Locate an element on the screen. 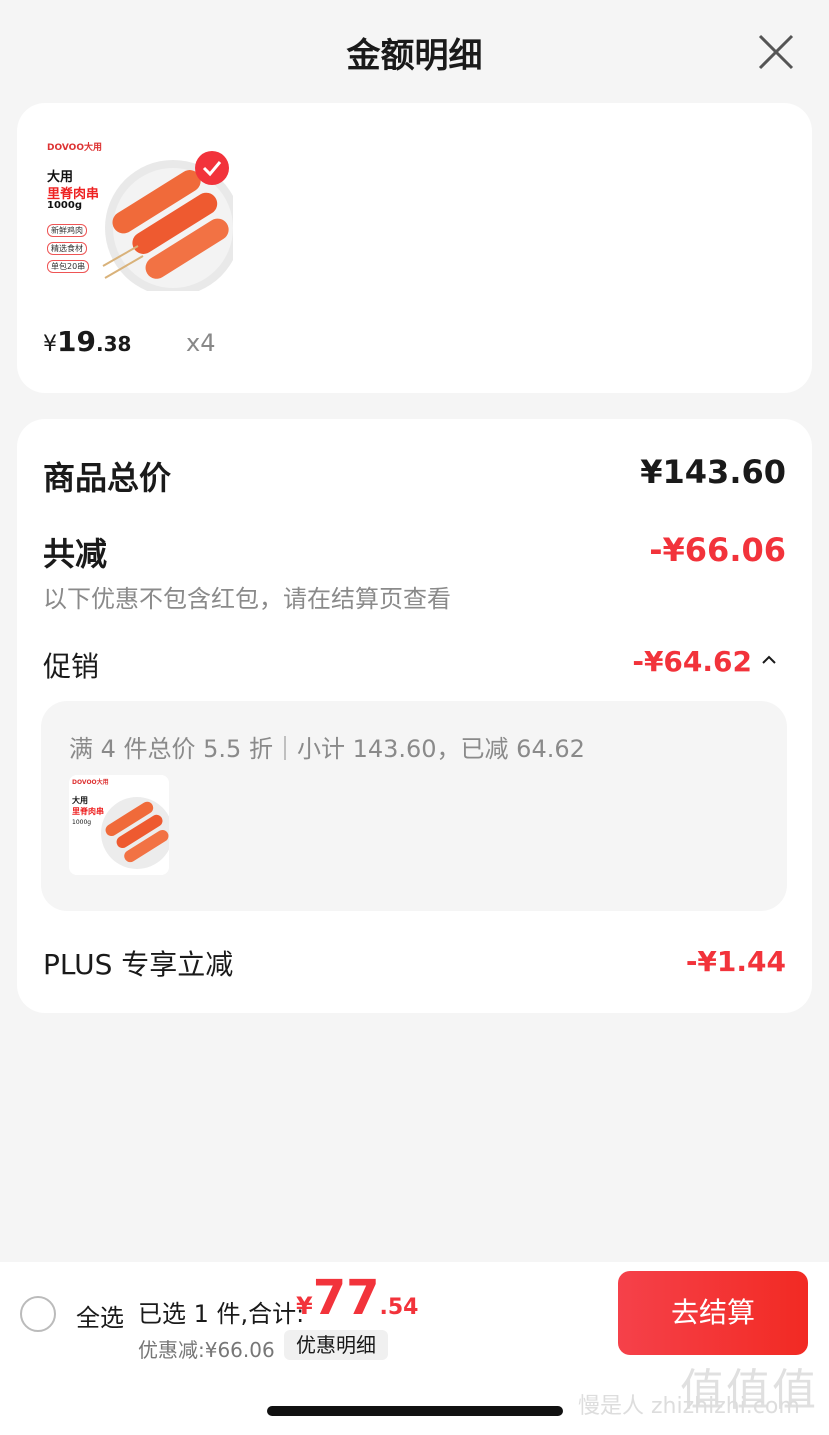 The image size is (829, 1435). image-weight: 1000g is located at coordinates (64, 205).